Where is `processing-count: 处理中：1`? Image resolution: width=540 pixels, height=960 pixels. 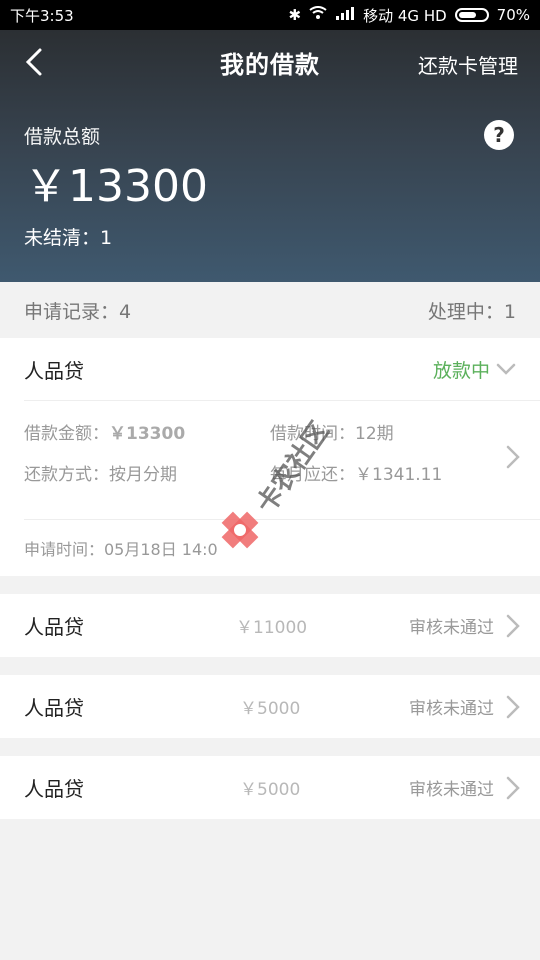 processing-count: 处理中：1 is located at coordinates (471, 311).